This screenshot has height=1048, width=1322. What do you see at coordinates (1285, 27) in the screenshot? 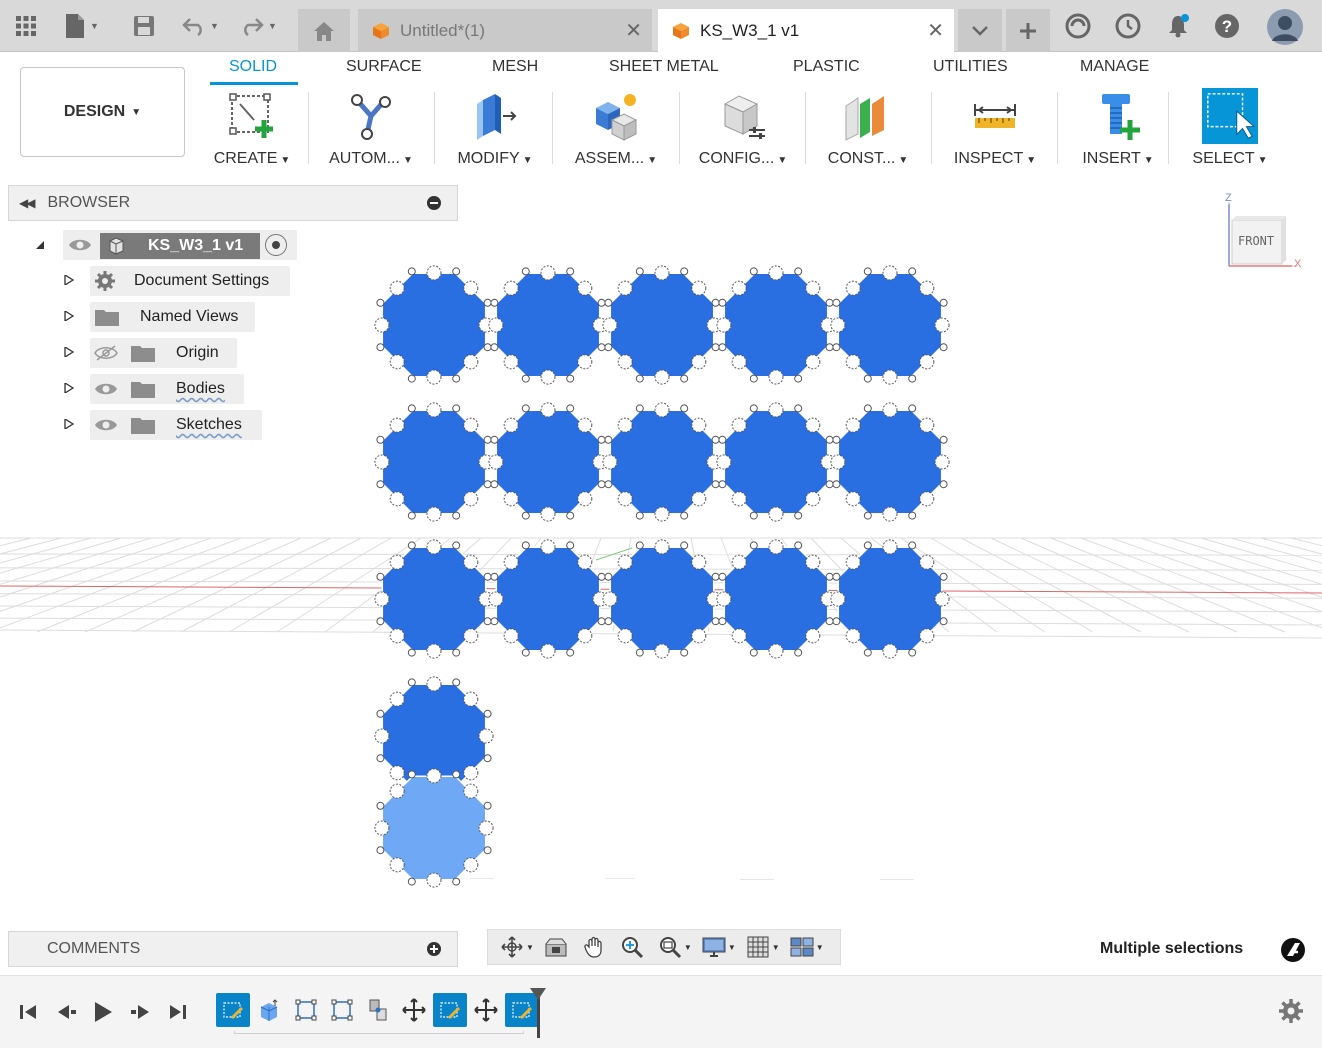
I see `user-avatar-icon` at bounding box center [1285, 27].